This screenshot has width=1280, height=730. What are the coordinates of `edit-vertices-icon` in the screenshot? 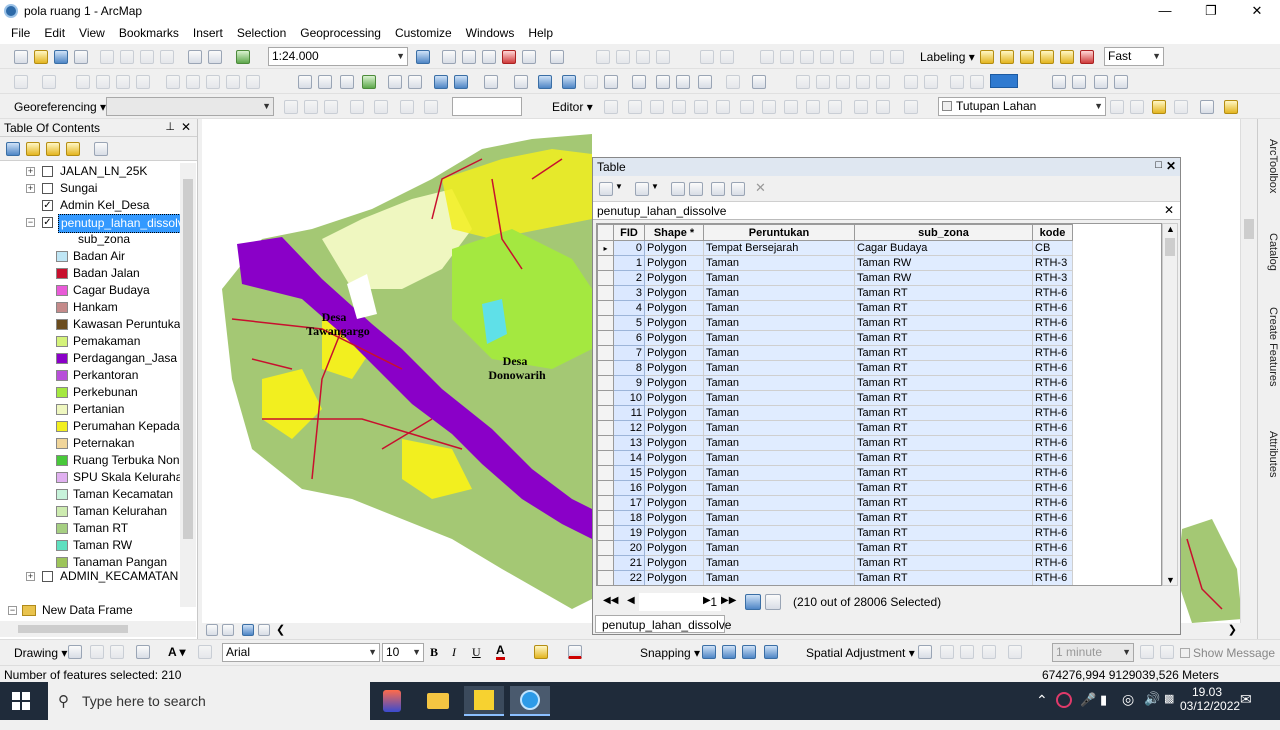 It's located at (603, 57).